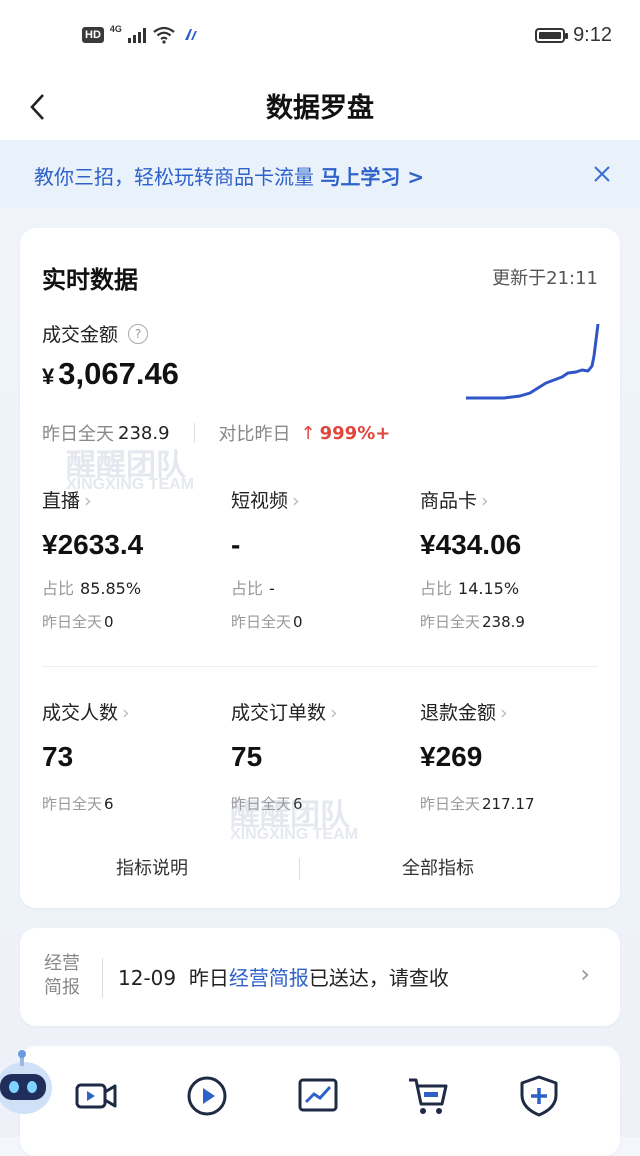 This screenshot has height=1156, width=640. Describe the element at coordinates (449, 501) in the screenshot. I see `channel-label: 商品卡` at that location.